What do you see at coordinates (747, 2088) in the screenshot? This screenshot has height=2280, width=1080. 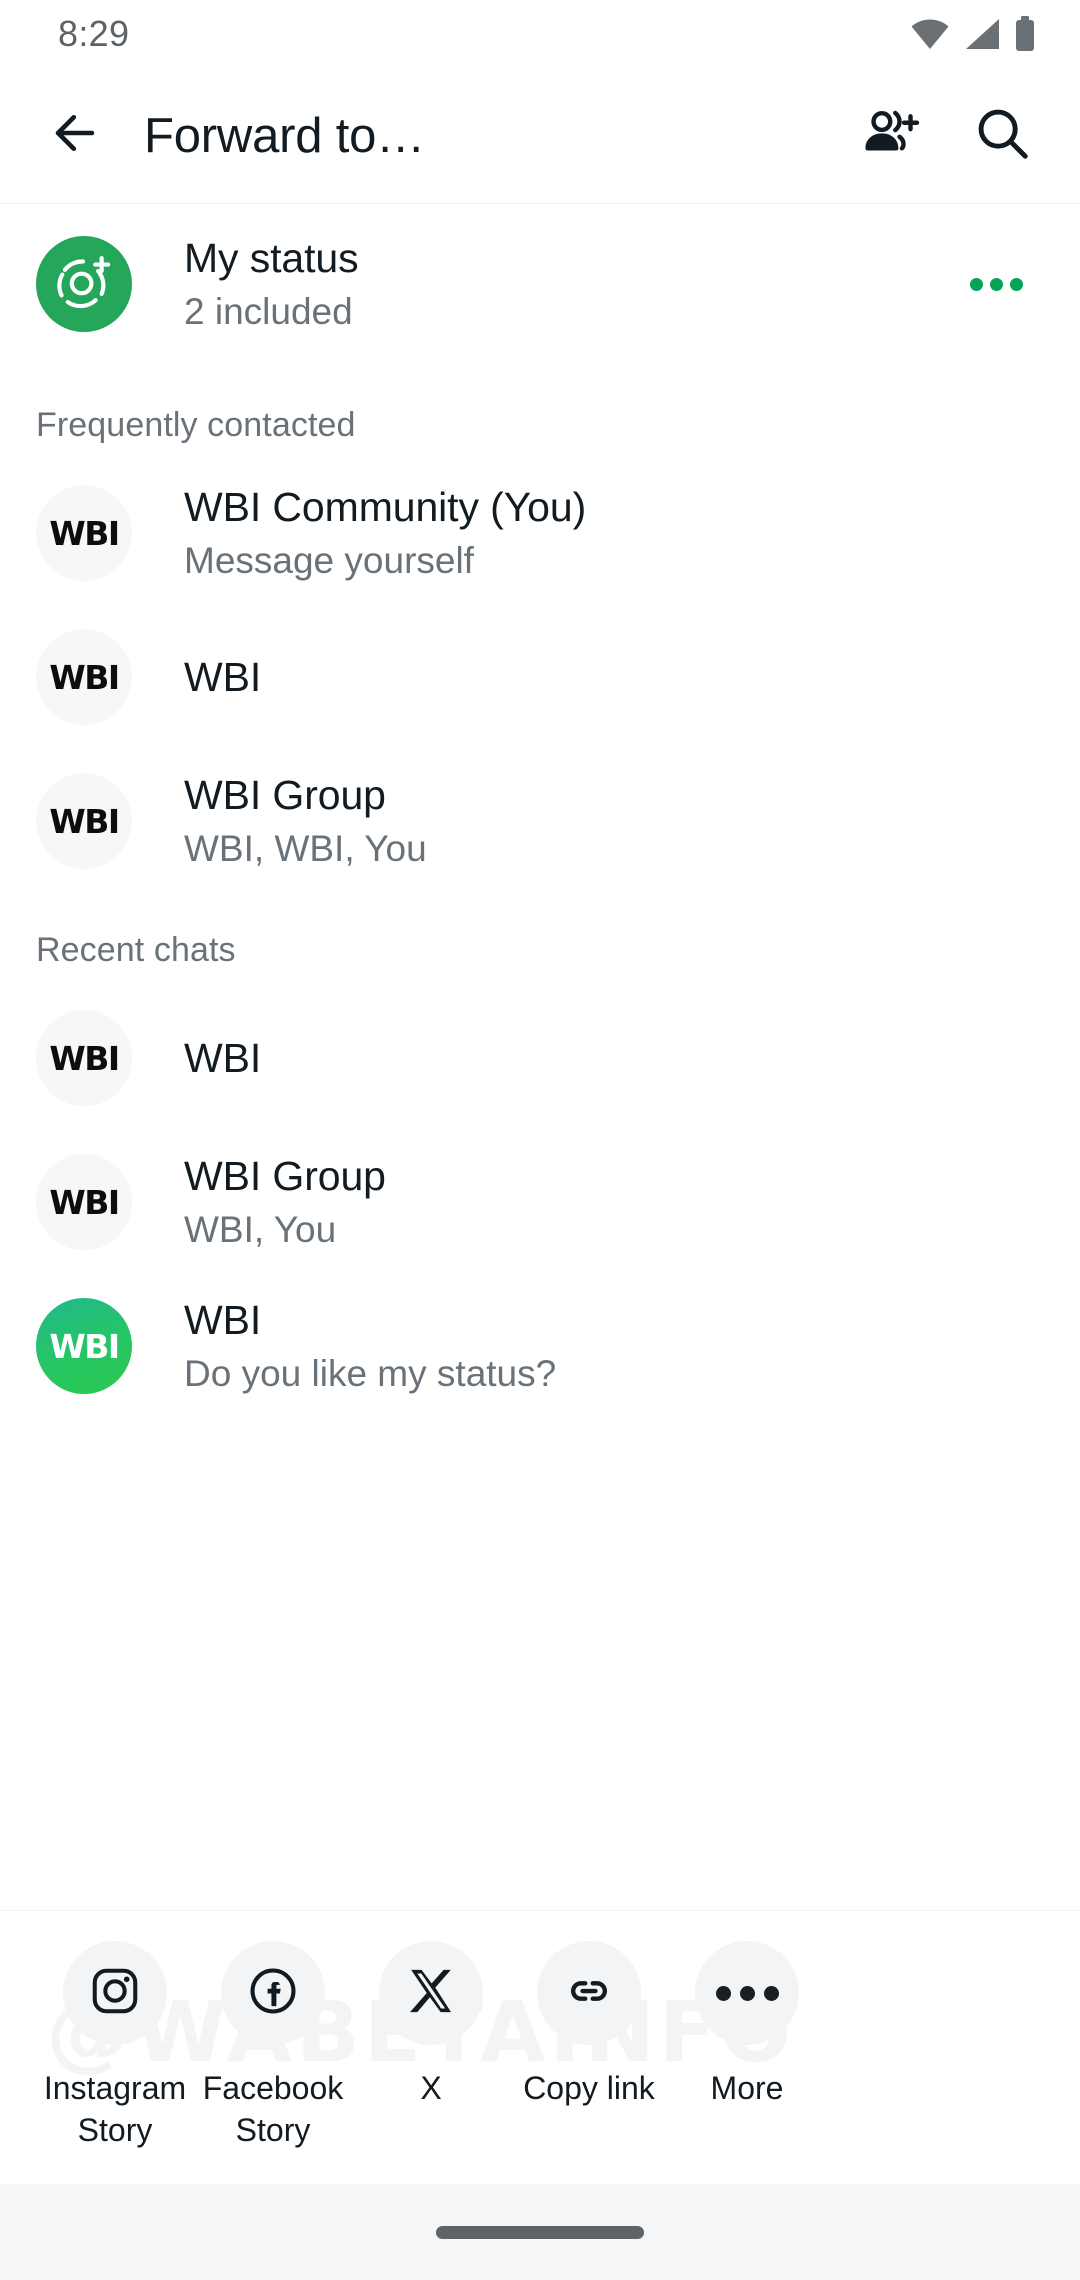 I see `share-target-label: More` at bounding box center [747, 2088].